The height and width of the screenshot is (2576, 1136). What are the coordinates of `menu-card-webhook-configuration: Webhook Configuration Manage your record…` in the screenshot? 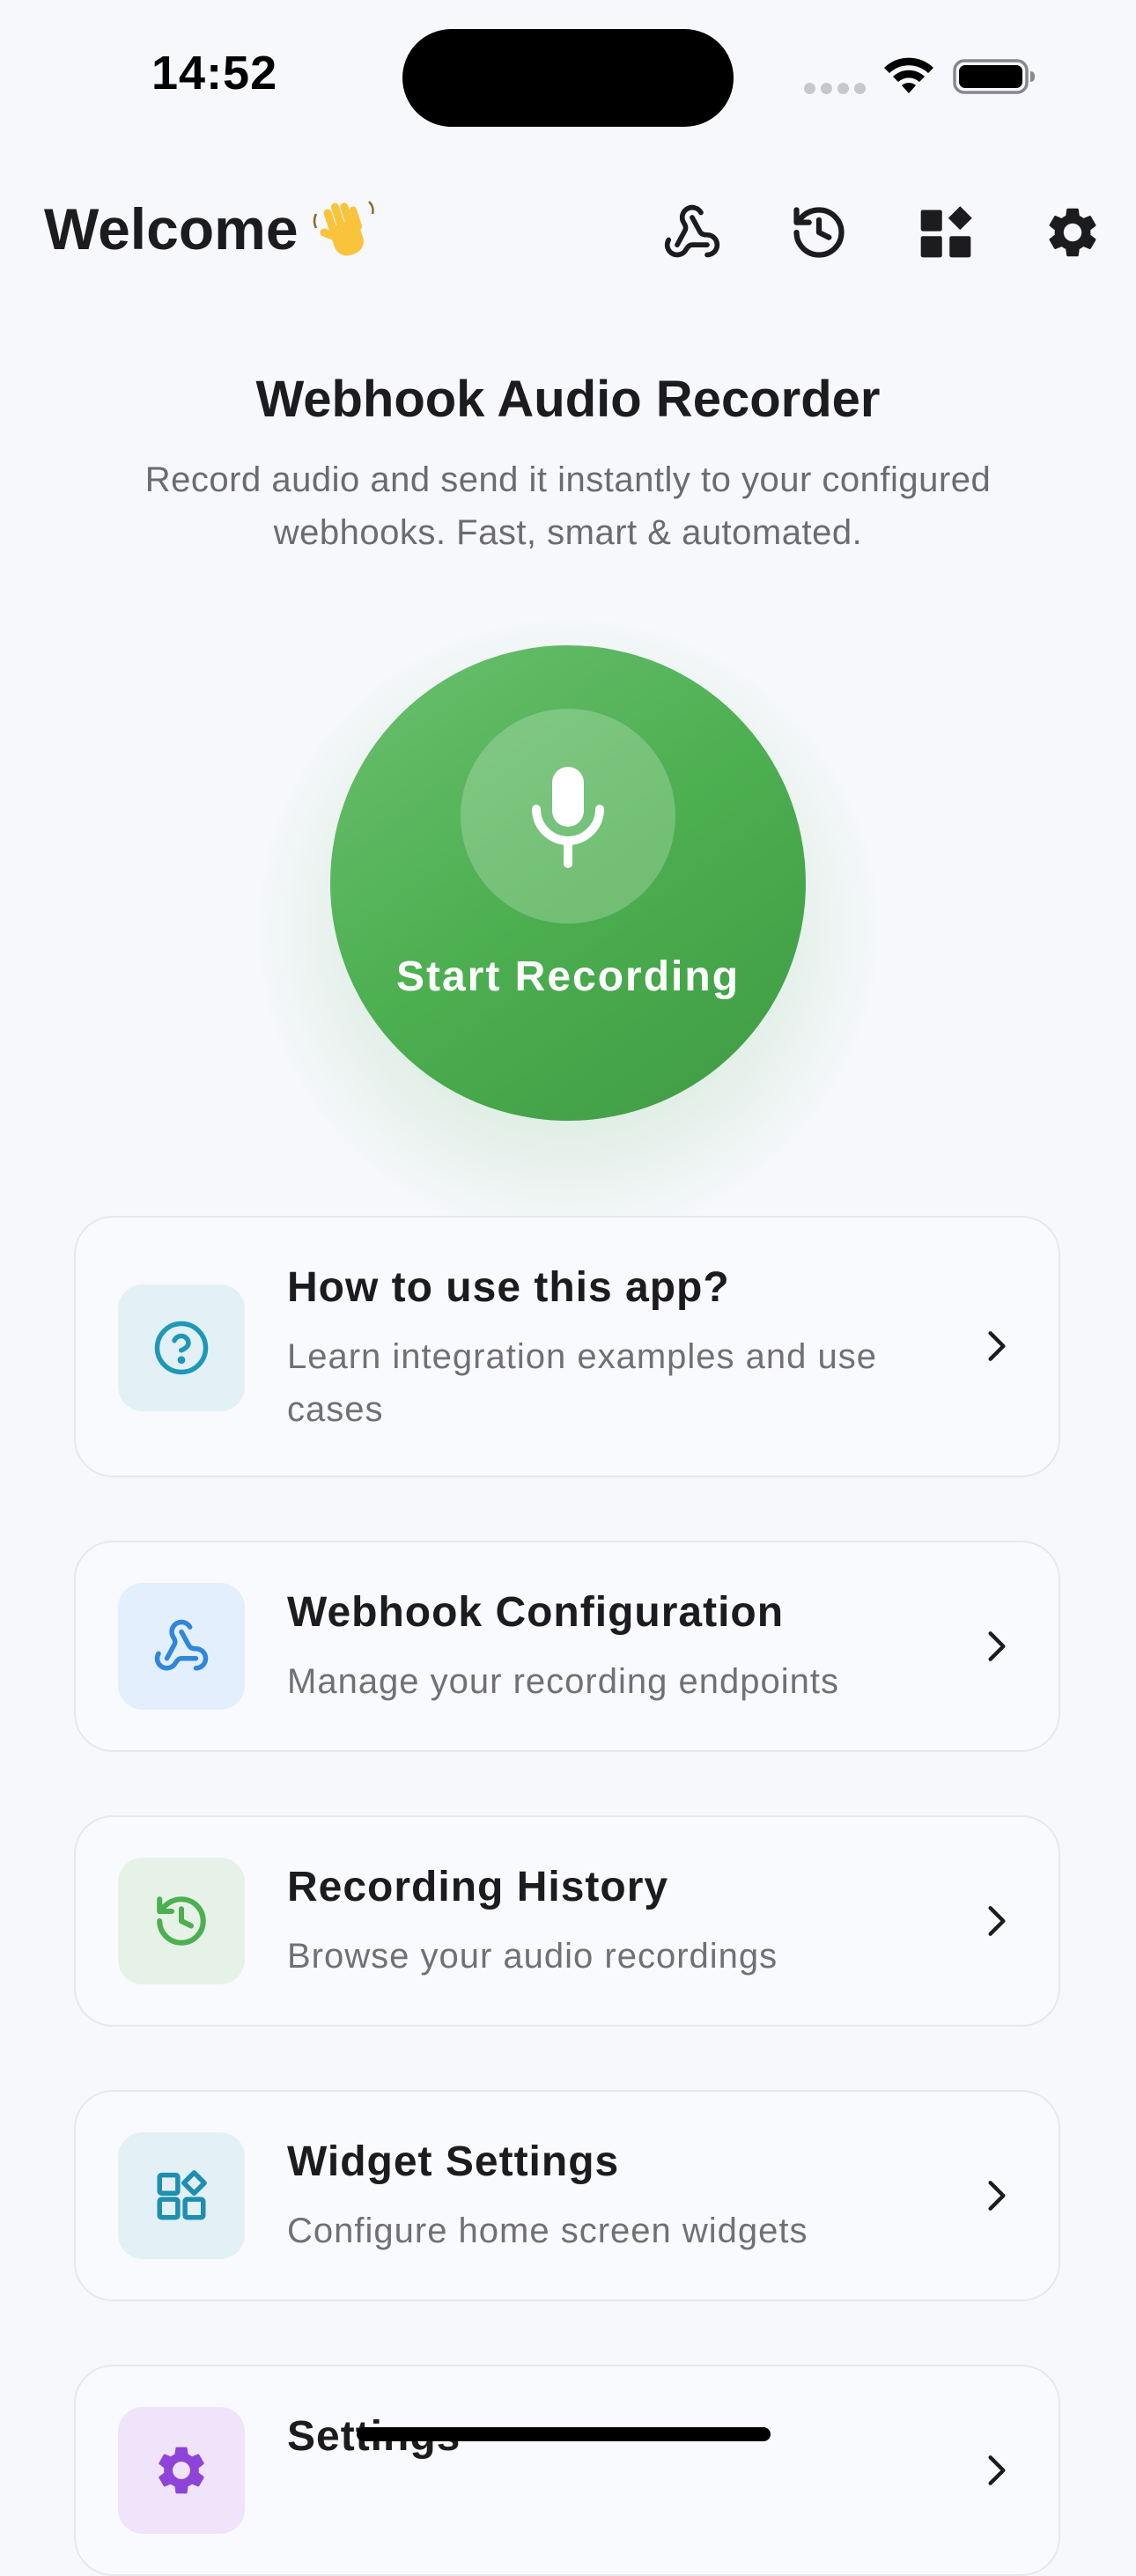 It's located at (567, 1646).